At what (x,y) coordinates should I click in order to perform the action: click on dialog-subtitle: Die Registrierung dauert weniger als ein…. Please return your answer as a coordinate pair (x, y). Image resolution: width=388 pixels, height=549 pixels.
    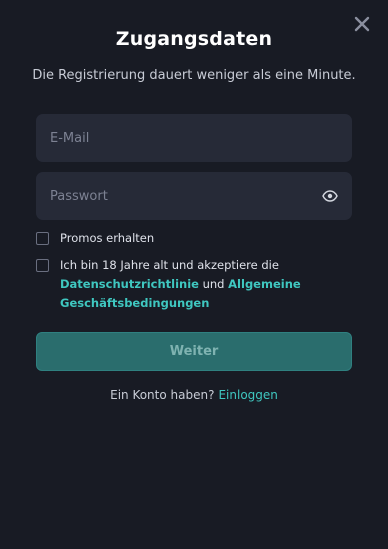
    Looking at the image, I should click on (194, 75).